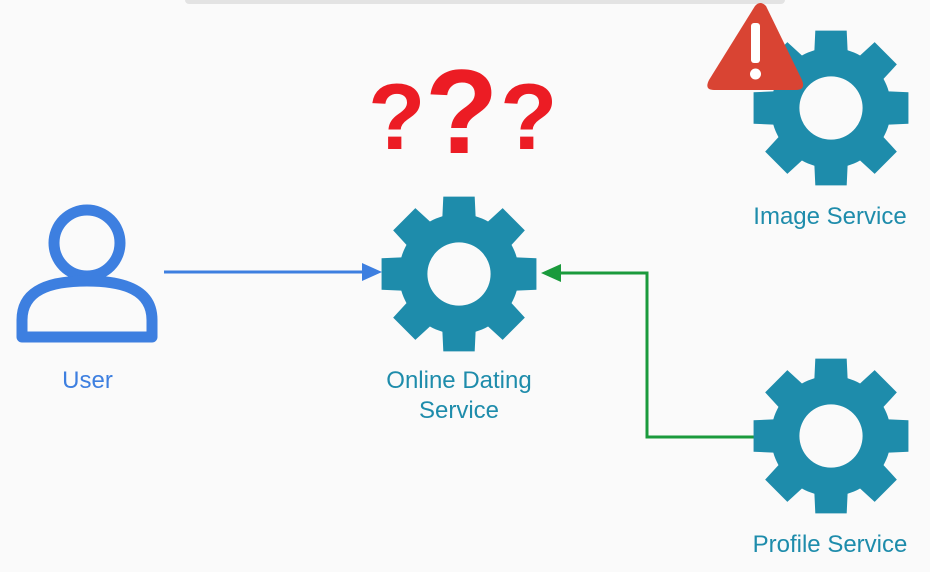 The width and height of the screenshot is (930, 572). I want to click on online-dating-label-line1: Online Dating, so click(459, 380).